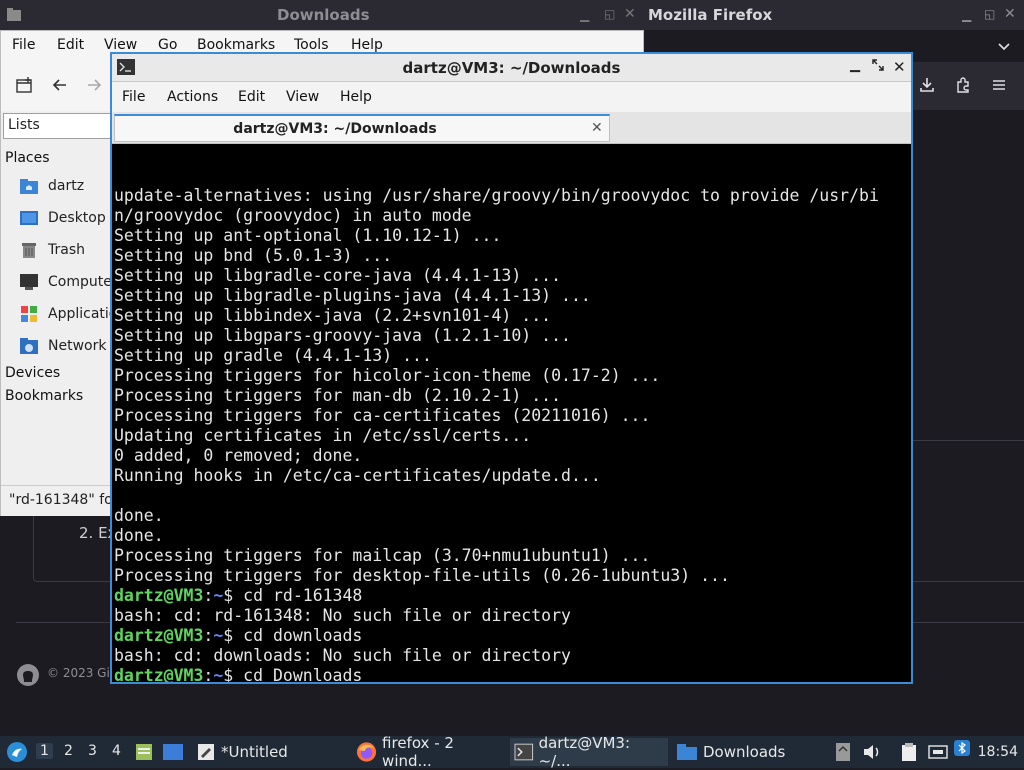 The height and width of the screenshot is (770, 1024). Describe the element at coordinates (94, 85) in the screenshot. I see `forward-arrow-icon` at that location.